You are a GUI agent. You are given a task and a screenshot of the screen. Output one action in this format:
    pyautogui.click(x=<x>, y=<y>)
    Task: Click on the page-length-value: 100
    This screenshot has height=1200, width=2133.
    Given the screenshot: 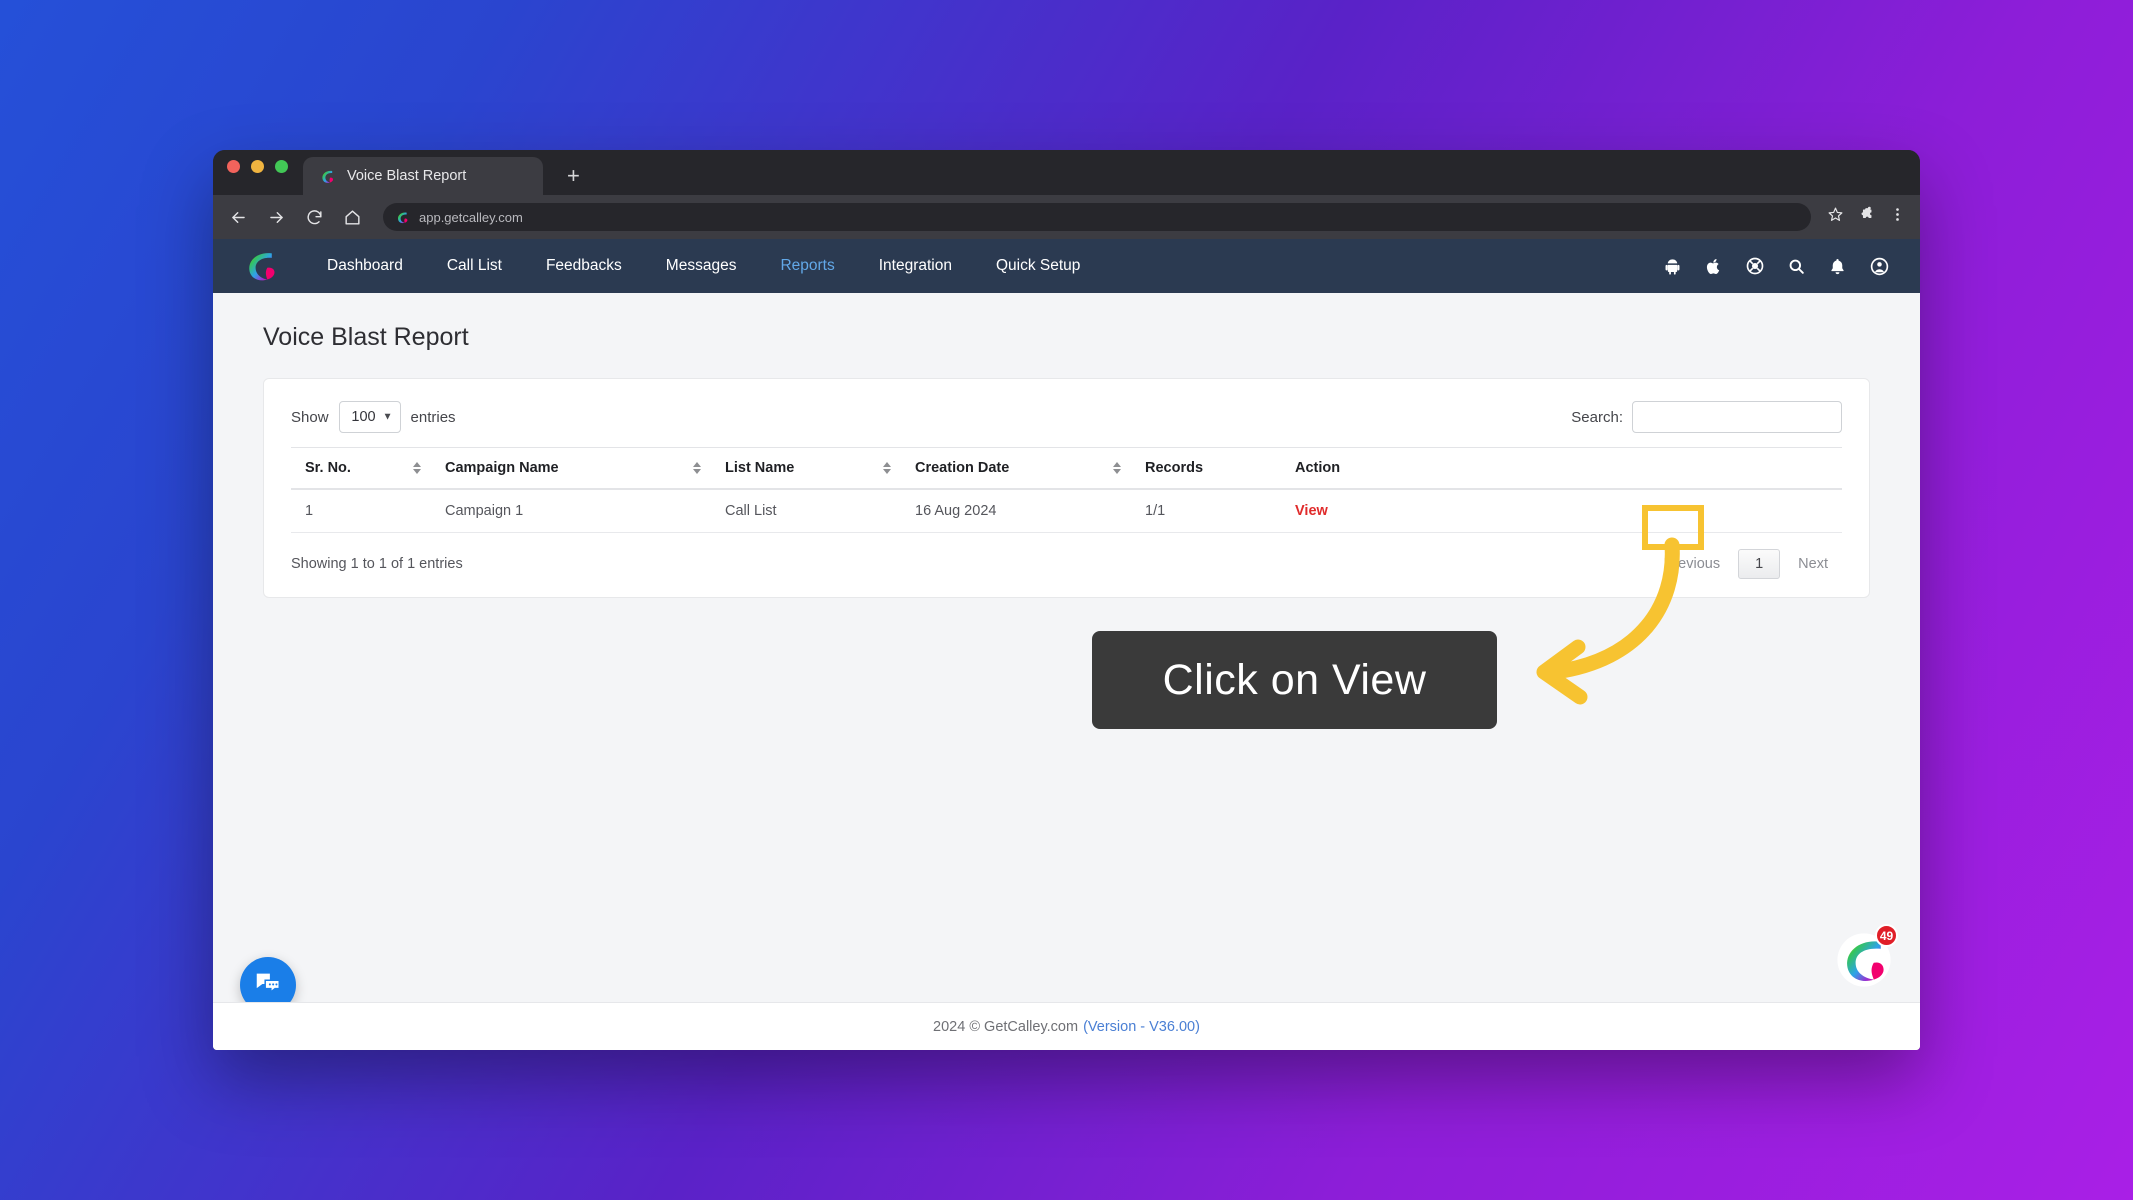 What is the action you would take?
    pyautogui.click(x=363, y=417)
    